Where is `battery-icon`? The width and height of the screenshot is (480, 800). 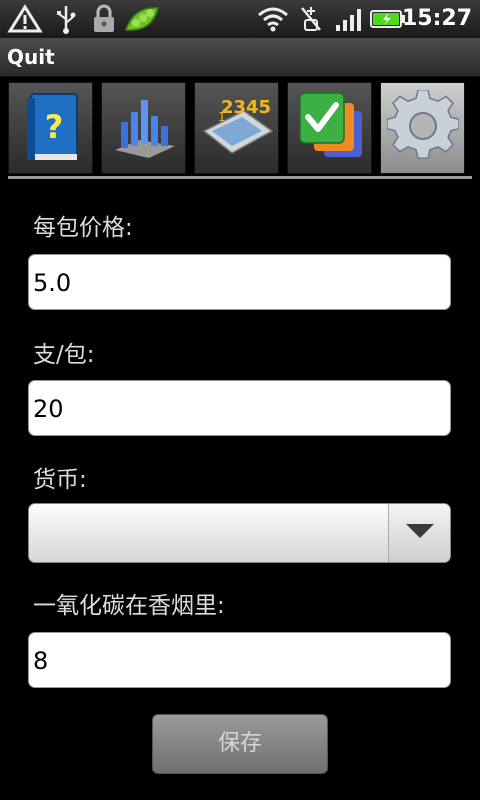 battery-icon is located at coordinates (388, 19).